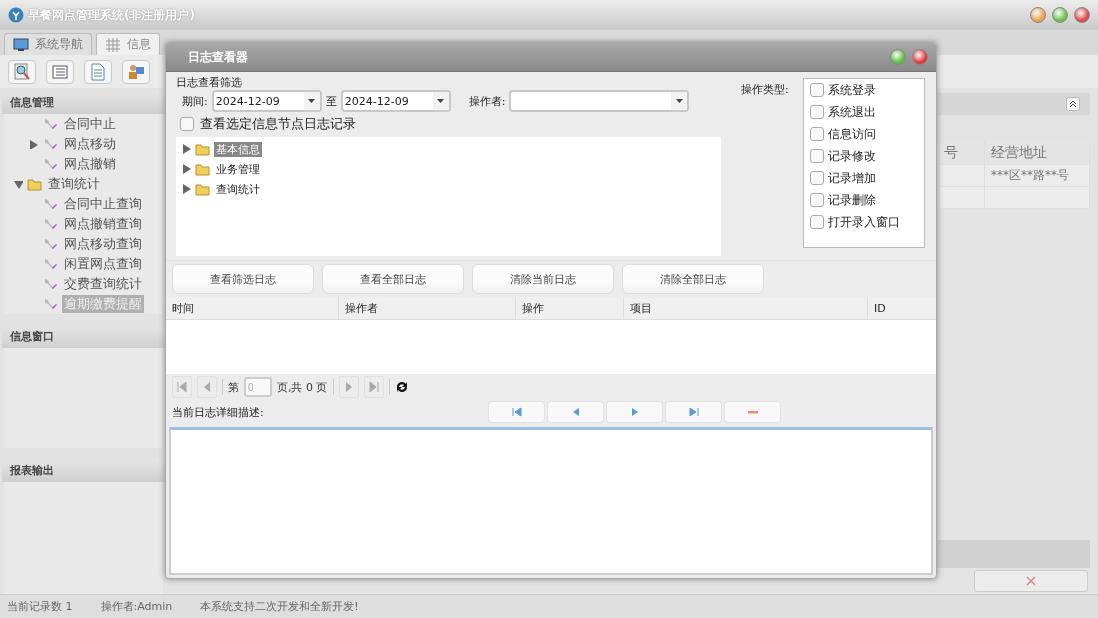 This screenshot has width=1098, height=618. What do you see at coordinates (1037, 175) in the screenshot?
I see `table-cell: ***区**路**号` at bounding box center [1037, 175].